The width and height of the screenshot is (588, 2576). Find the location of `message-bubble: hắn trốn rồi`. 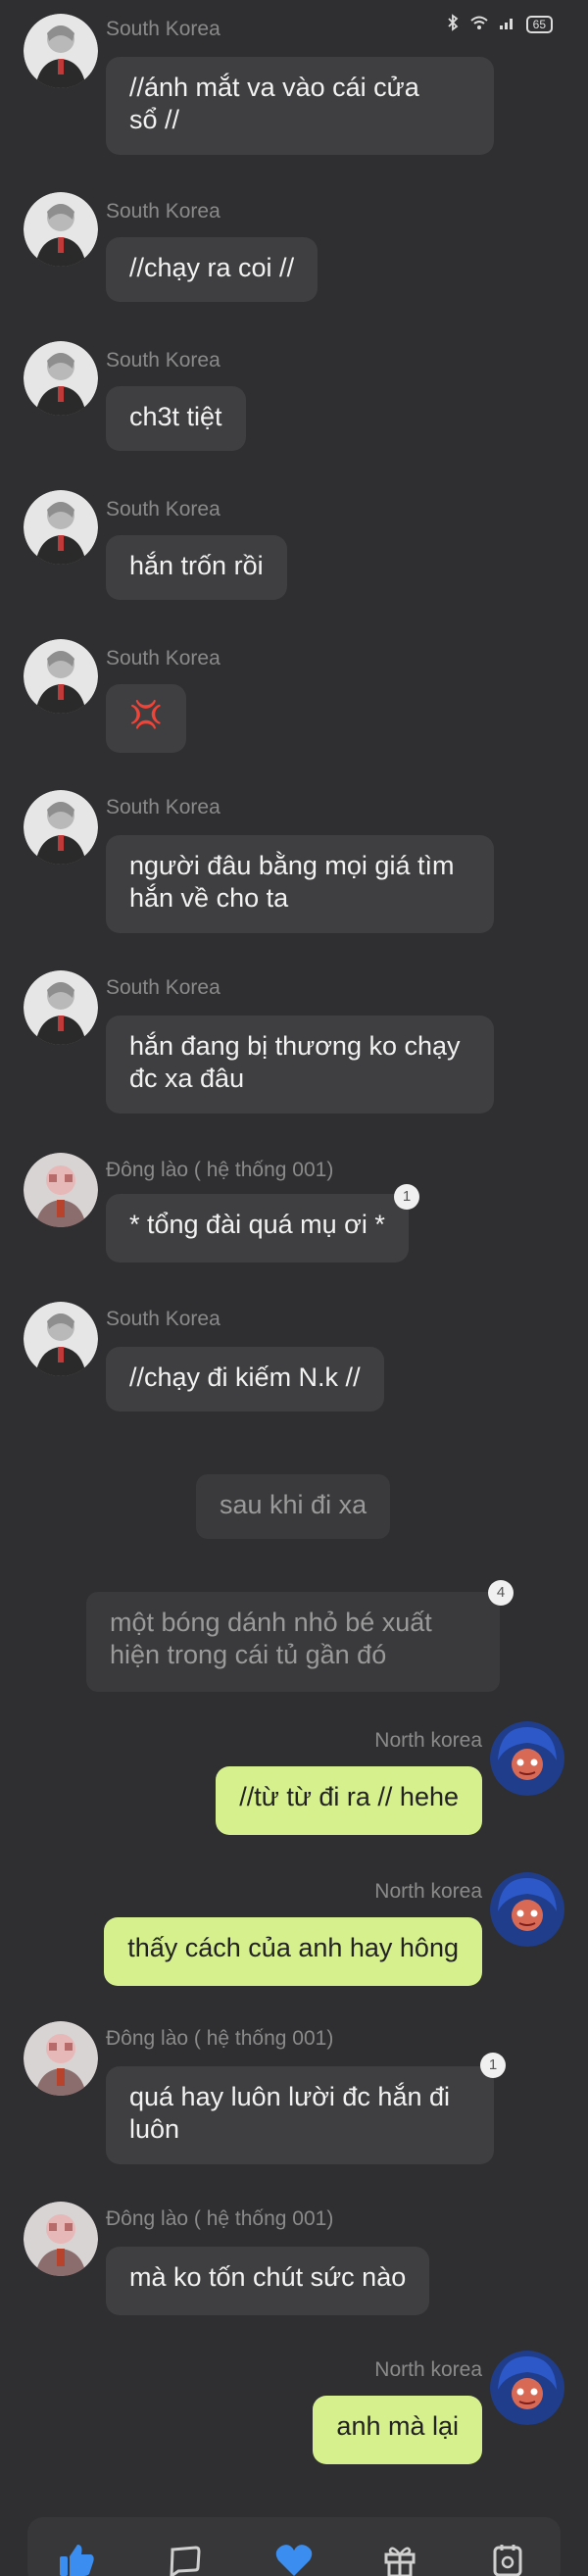

message-bubble: hắn trốn rồi is located at coordinates (196, 567).